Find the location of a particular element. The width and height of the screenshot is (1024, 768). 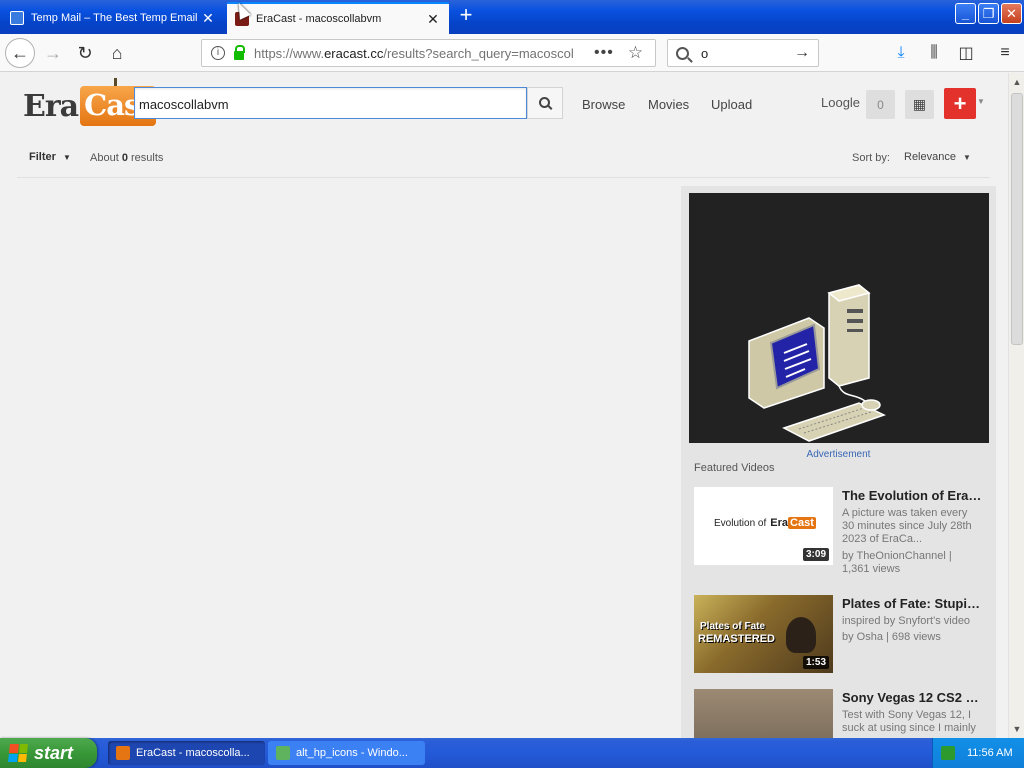

advertisement-image is located at coordinates (839, 318).